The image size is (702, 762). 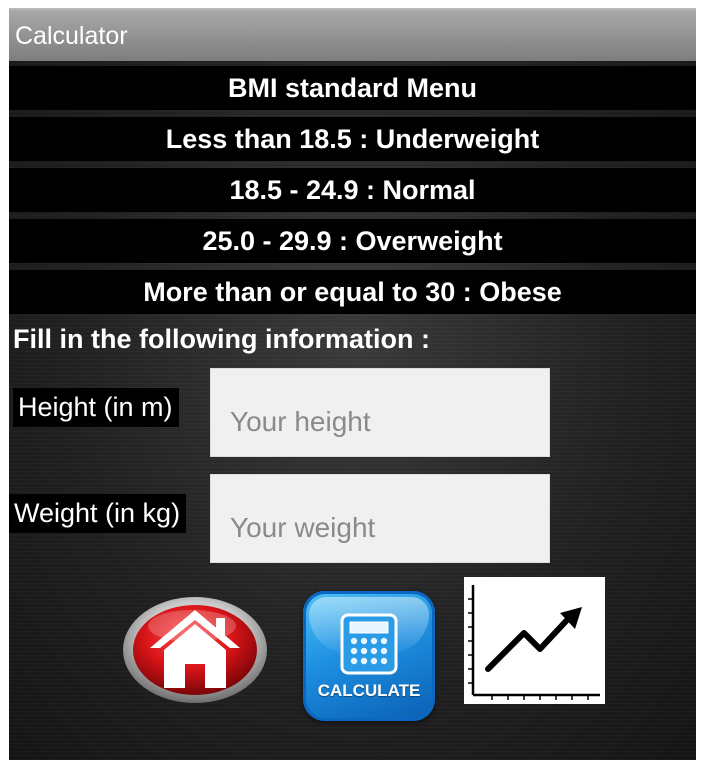 What do you see at coordinates (352, 34) in the screenshot?
I see `title-bar: Calculator` at bounding box center [352, 34].